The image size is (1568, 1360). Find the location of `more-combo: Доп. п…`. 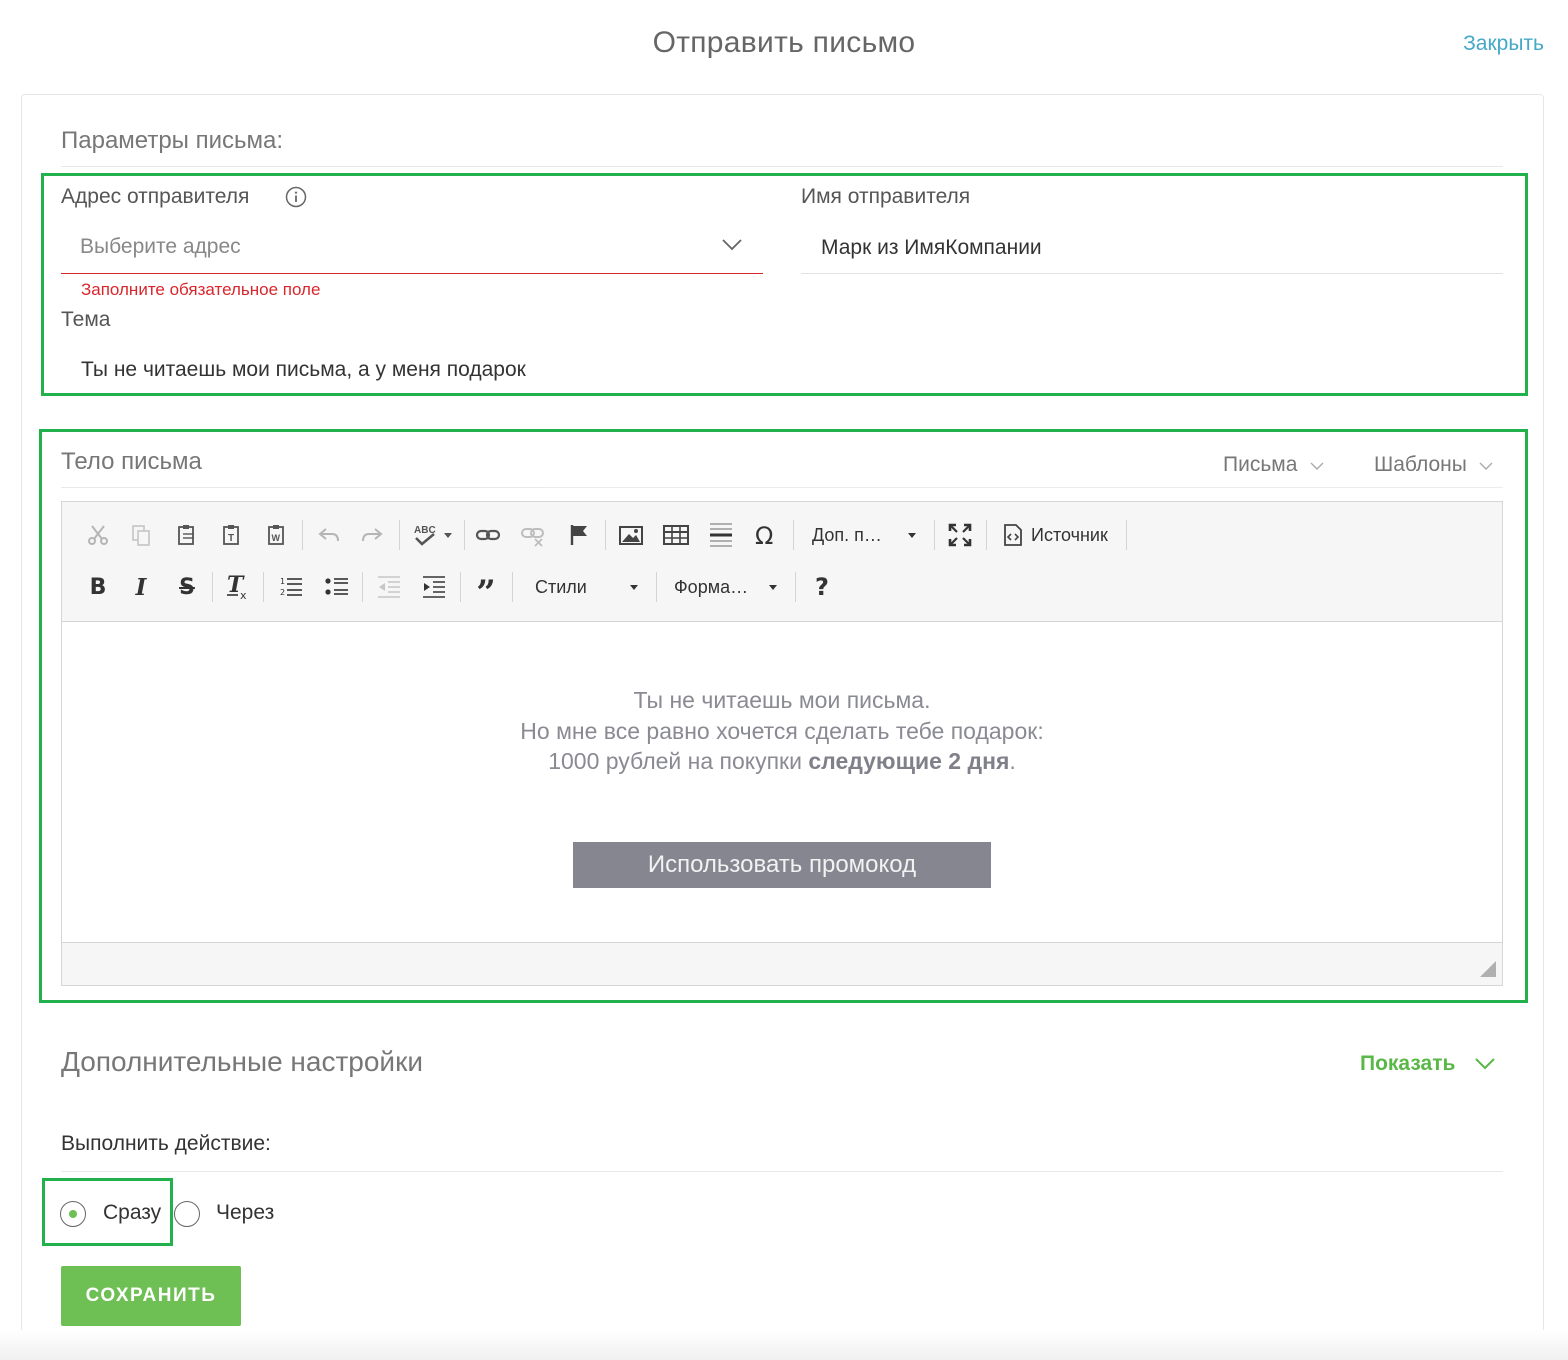

more-combo: Доп. п… is located at coordinates (863, 535).